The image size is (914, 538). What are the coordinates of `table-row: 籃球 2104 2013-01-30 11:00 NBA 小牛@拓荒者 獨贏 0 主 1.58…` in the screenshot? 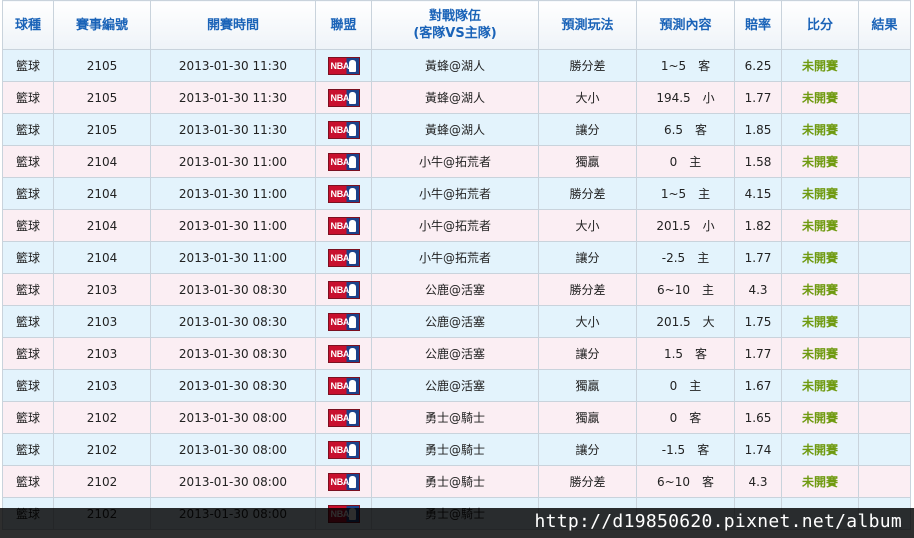 It's located at (456, 161).